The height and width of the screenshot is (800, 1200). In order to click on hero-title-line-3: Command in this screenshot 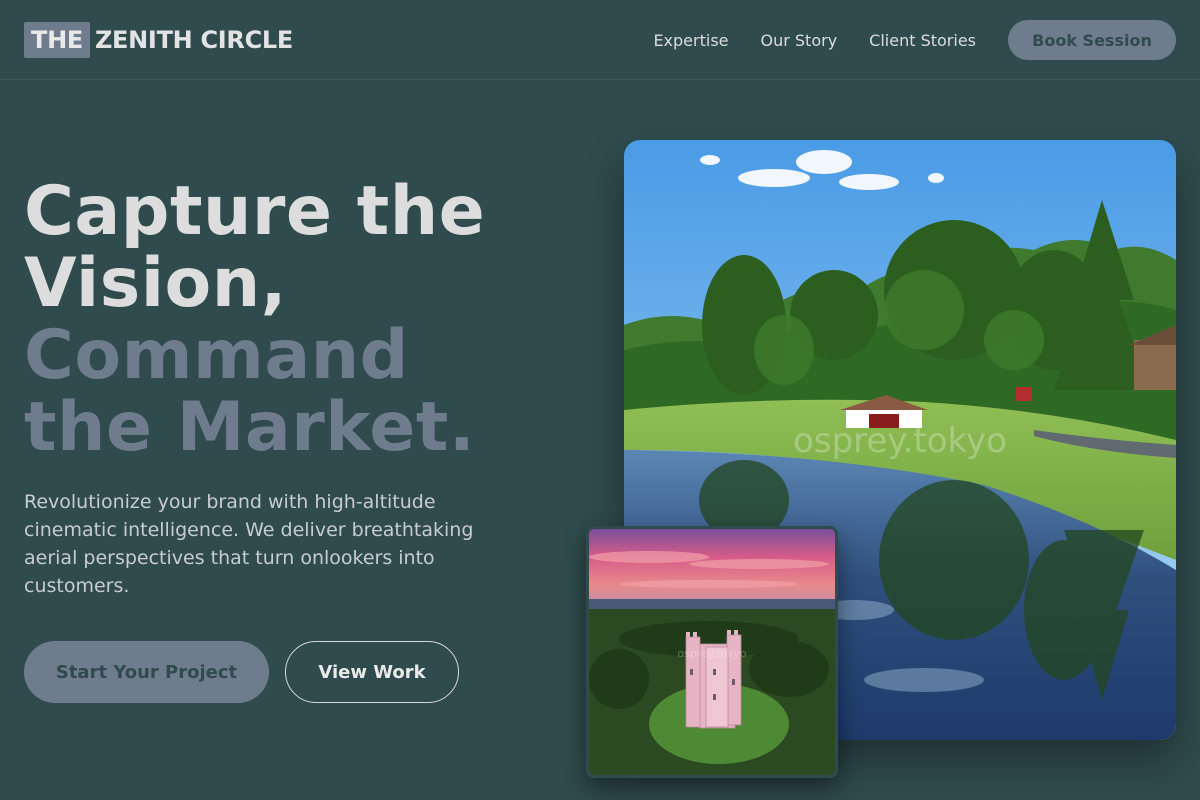, I will do `click(216, 355)`.